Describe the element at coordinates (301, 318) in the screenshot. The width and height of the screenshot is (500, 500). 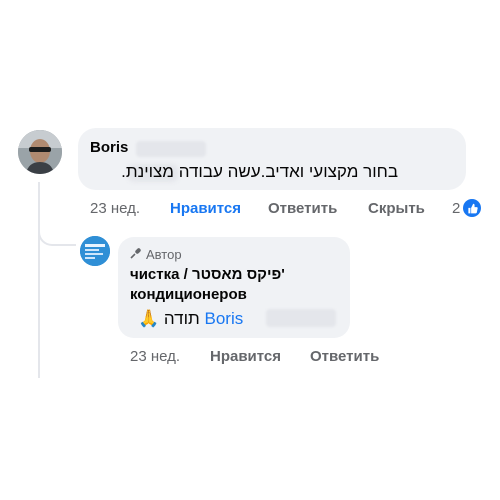
I see `redacted-mention` at that location.